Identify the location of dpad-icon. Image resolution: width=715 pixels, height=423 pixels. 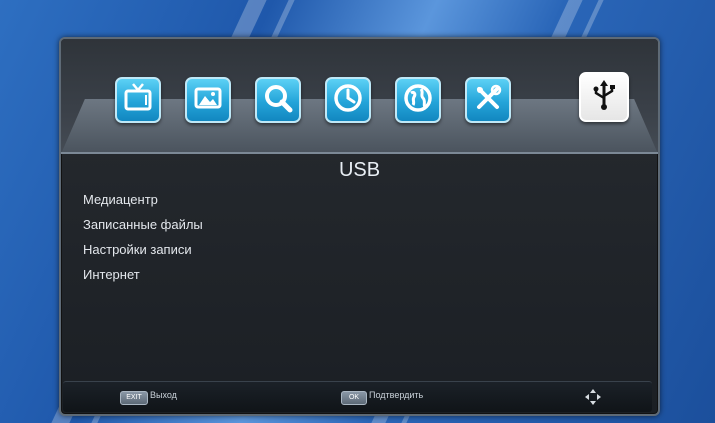
(593, 399).